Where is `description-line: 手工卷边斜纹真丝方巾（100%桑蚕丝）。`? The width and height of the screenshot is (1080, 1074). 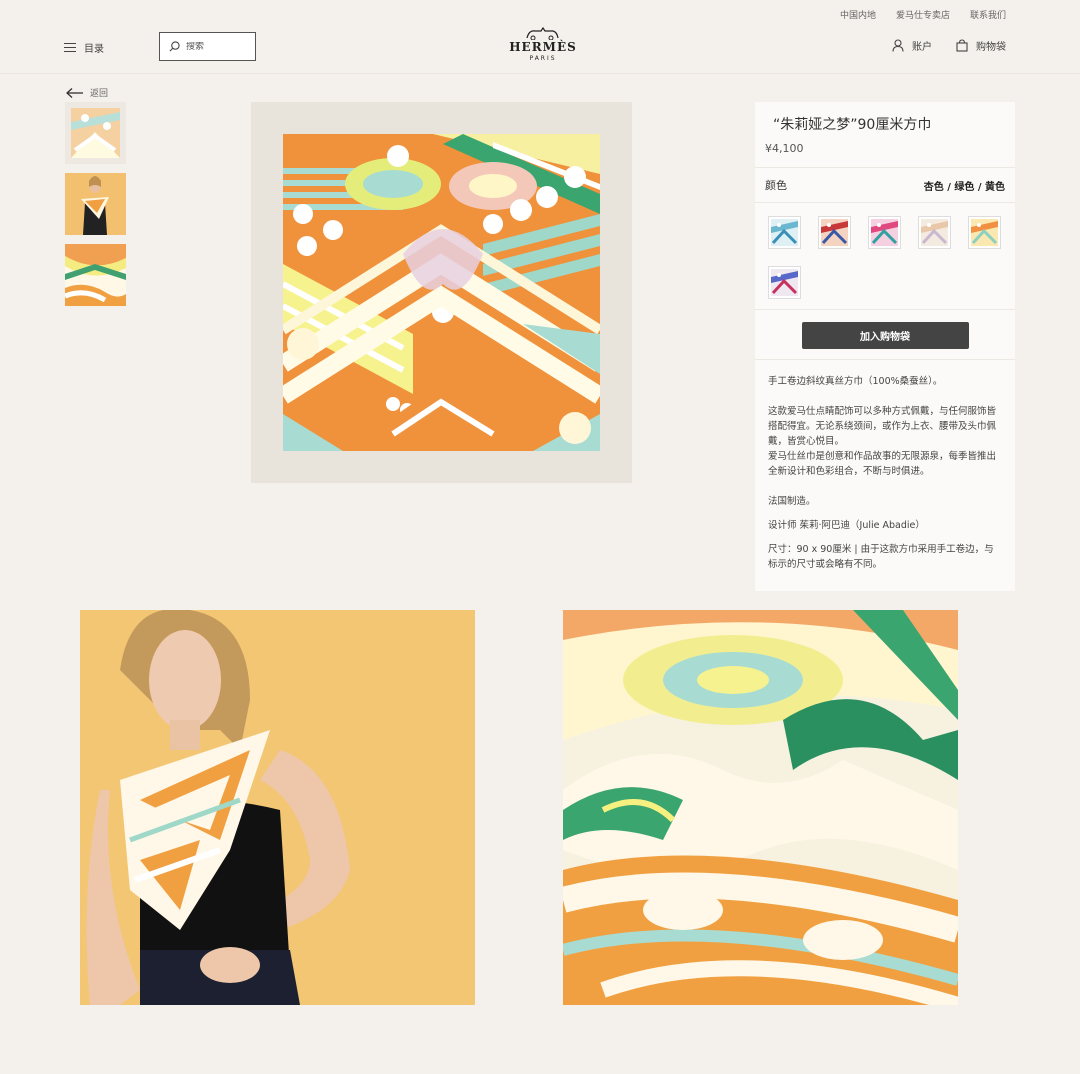 description-line: 手工卷边斜纹真丝方巾（100%桑蚕丝）。 is located at coordinates (855, 381).